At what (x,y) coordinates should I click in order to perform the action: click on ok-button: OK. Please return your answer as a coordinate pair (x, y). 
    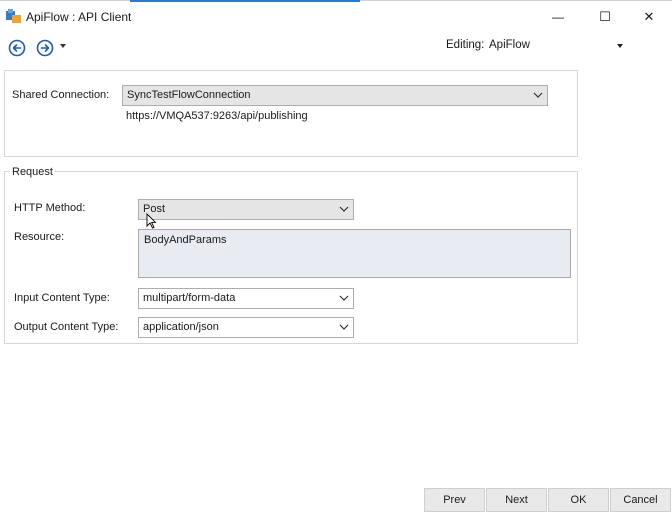
    Looking at the image, I should click on (578, 500).